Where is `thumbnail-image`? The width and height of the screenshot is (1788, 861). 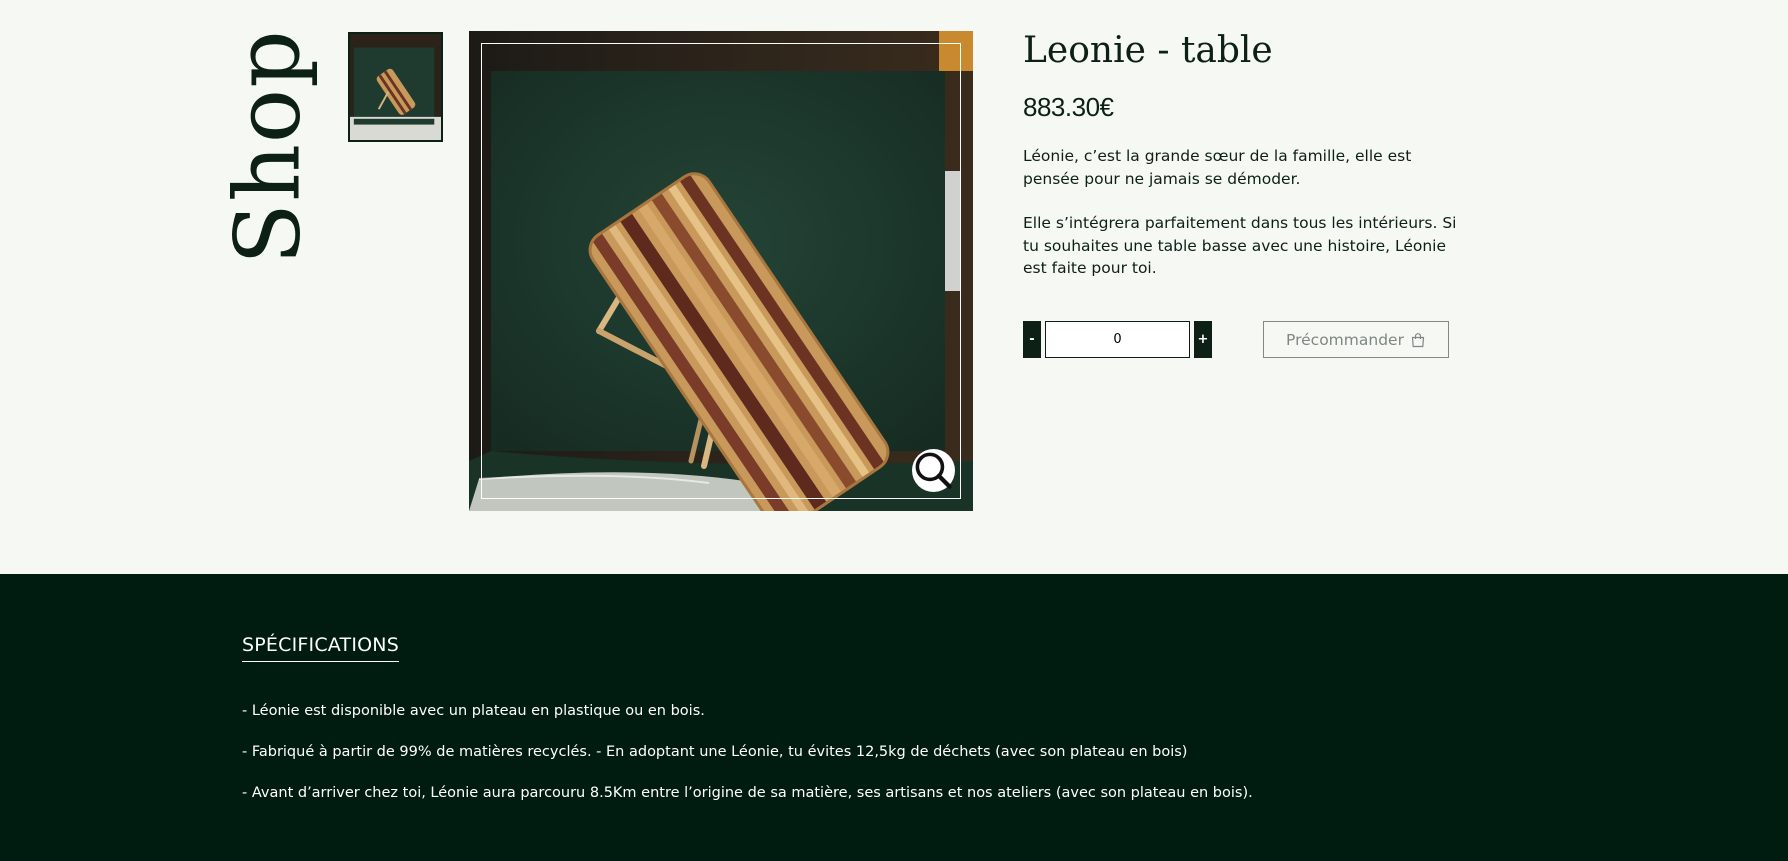
thumbnail-image is located at coordinates (395, 87).